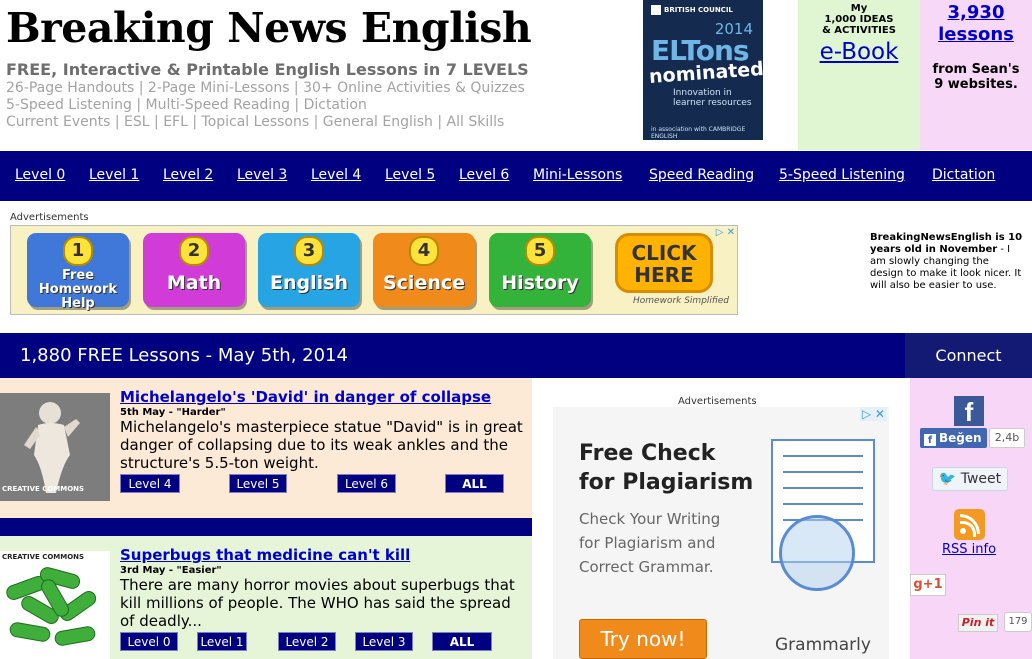 This screenshot has height=659, width=1032. What do you see at coordinates (842, 175) in the screenshot?
I see `nav-5-speed-listening: 5-Speed Listening` at bounding box center [842, 175].